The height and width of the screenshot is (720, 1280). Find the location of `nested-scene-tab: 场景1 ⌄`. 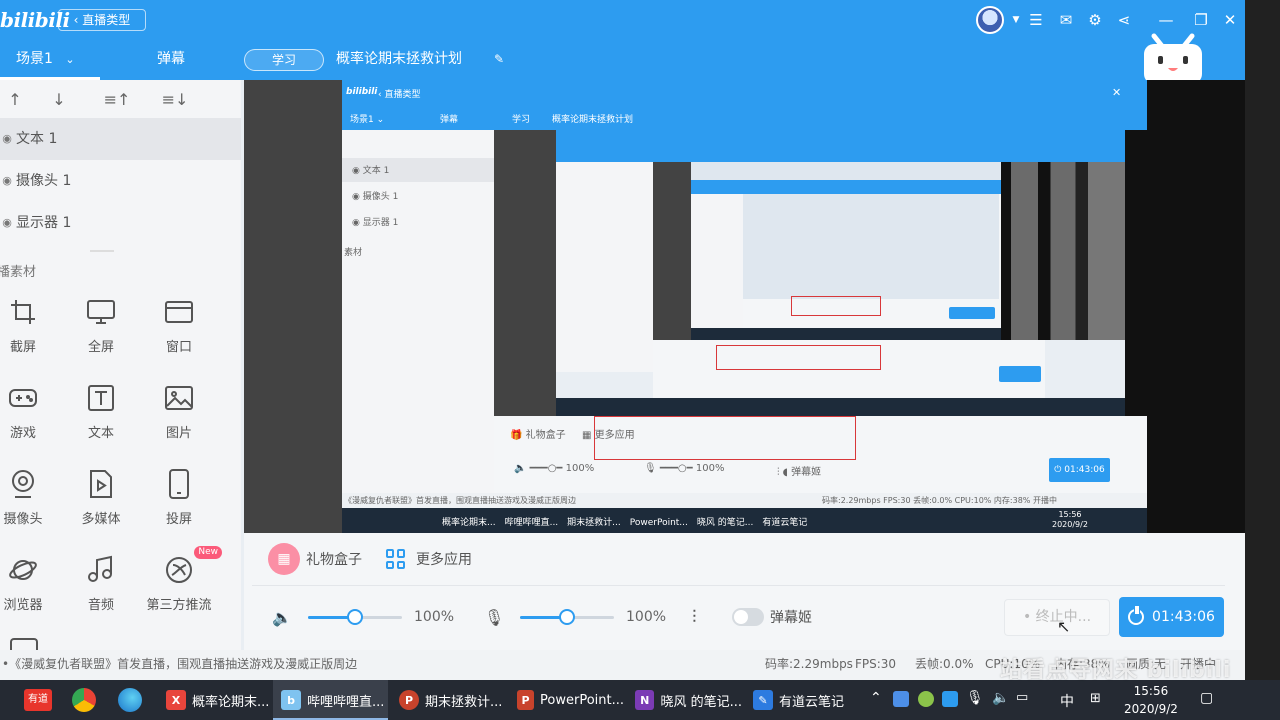

nested-scene-tab: 场景1 ⌄ is located at coordinates (367, 120).